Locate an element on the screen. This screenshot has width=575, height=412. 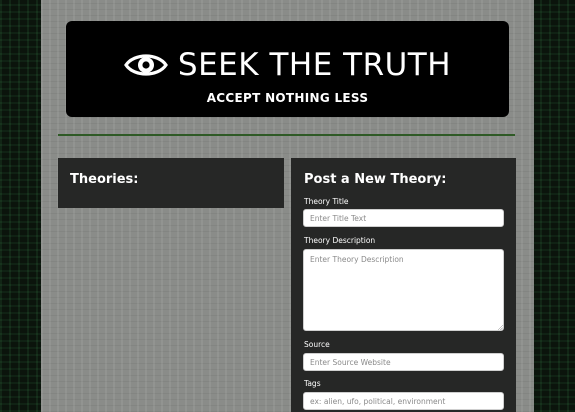
source-label: Source is located at coordinates (317, 344).